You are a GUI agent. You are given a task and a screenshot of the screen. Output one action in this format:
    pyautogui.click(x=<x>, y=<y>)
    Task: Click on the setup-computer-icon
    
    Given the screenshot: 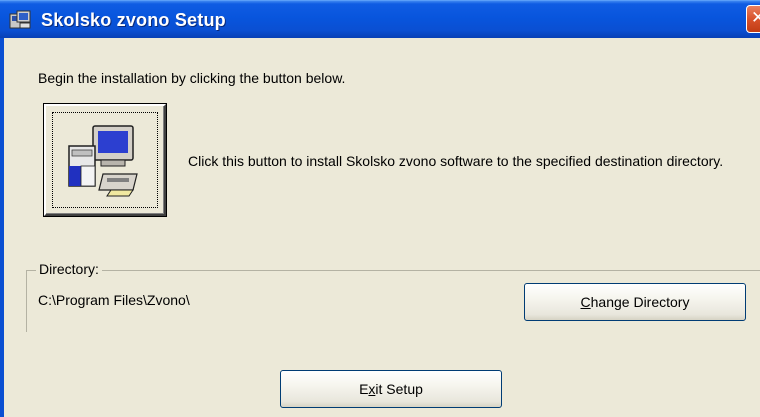 What is the action you would take?
    pyautogui.click(x=20, y=19)
    